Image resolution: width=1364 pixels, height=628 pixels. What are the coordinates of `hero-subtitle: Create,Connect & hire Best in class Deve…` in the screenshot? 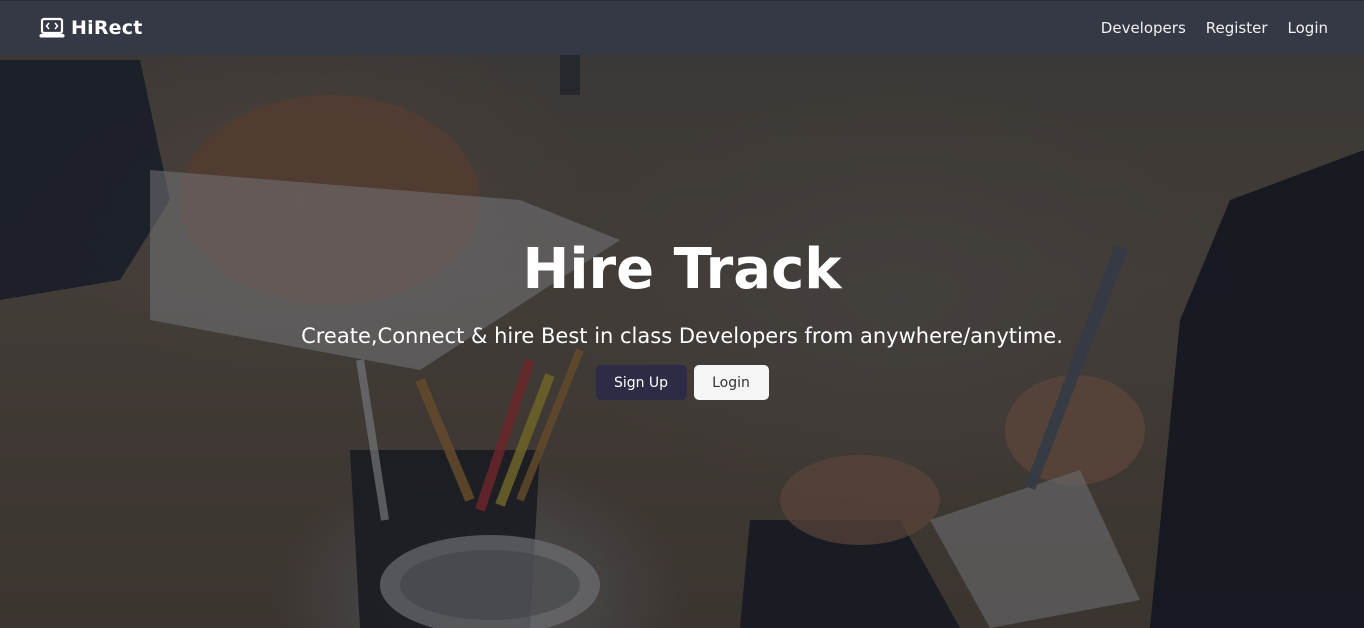 It's located at (682, 336).